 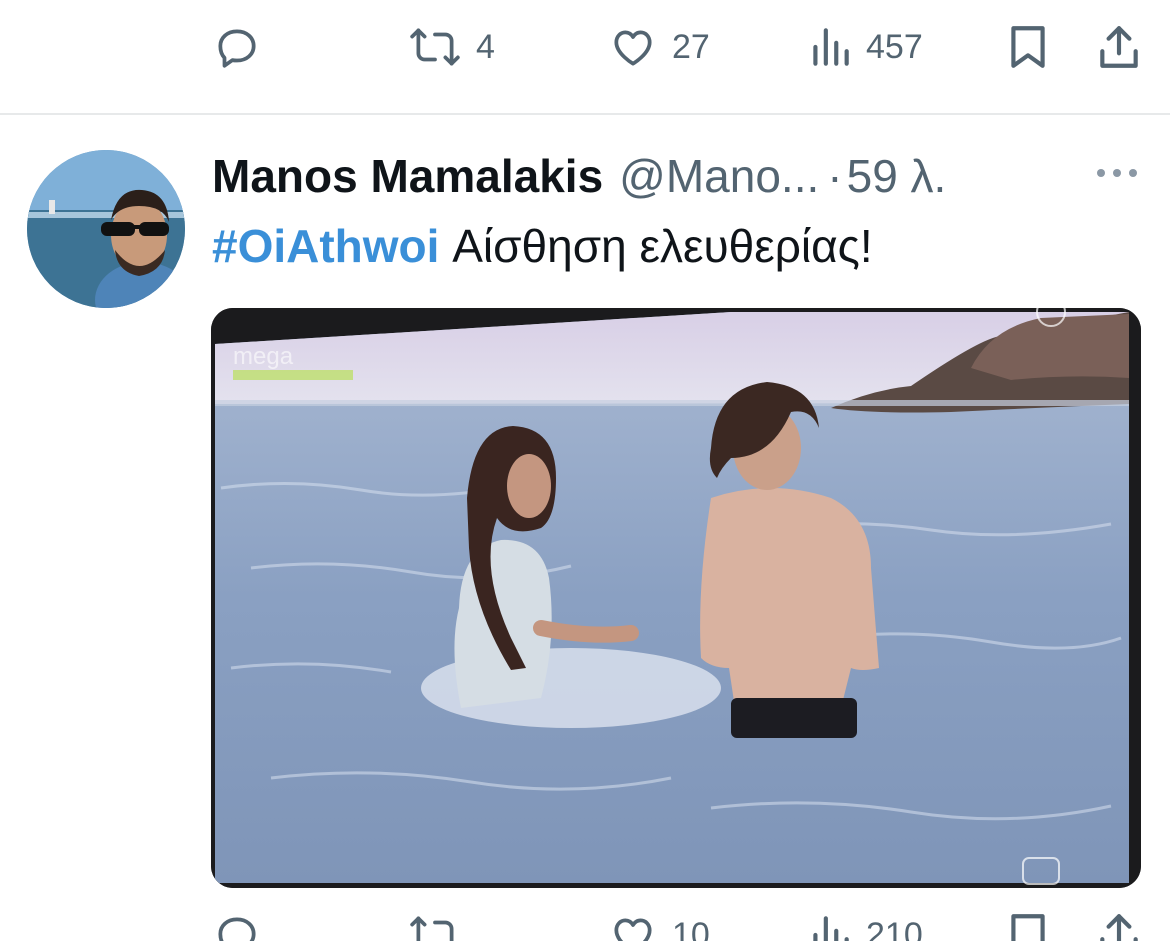 I want to click on avatar, so click(x=106, y=229).